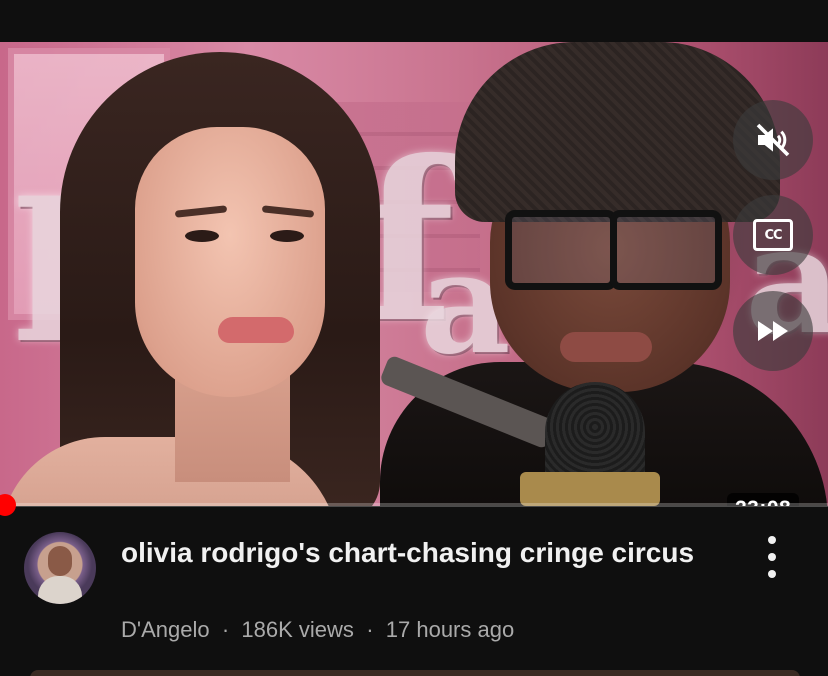 This screenshot has width=828, height=676. Describe the element at coordinates (60, 568) in the screenshot. I see `channel-avatar` at that location.